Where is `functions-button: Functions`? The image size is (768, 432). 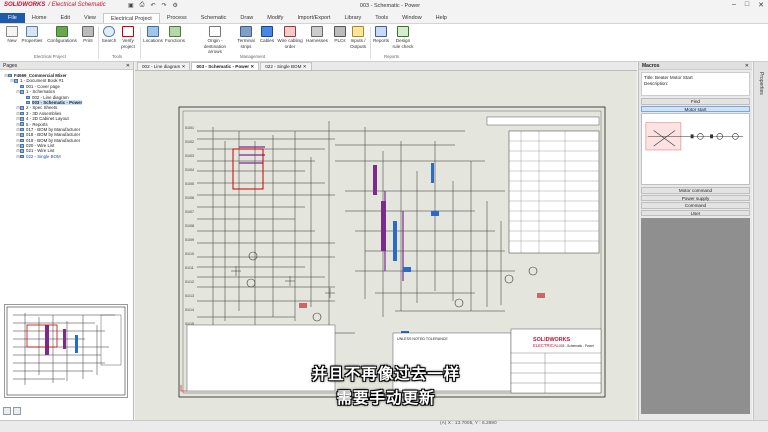
functions-button: Functions is located at coordinates (175, 35).